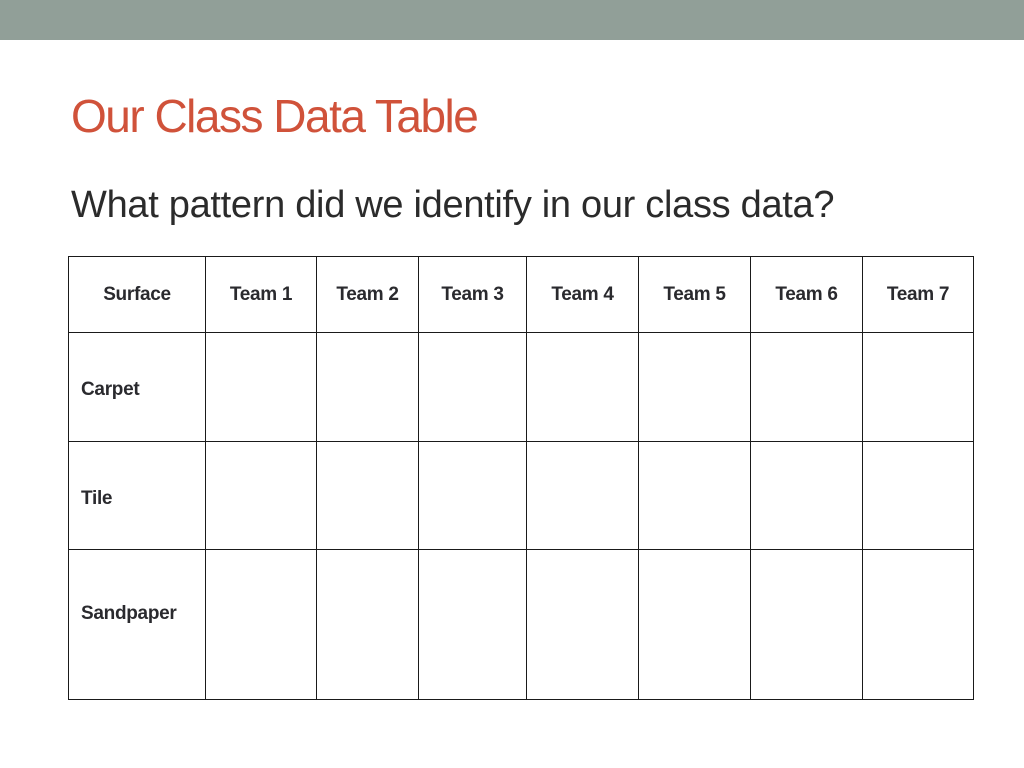 The image size is (1024, 768). What do you see at coordinates (137, 294) in the screenshot?
I see `column-header-surface: Surface` at bounding box center [137, 294].